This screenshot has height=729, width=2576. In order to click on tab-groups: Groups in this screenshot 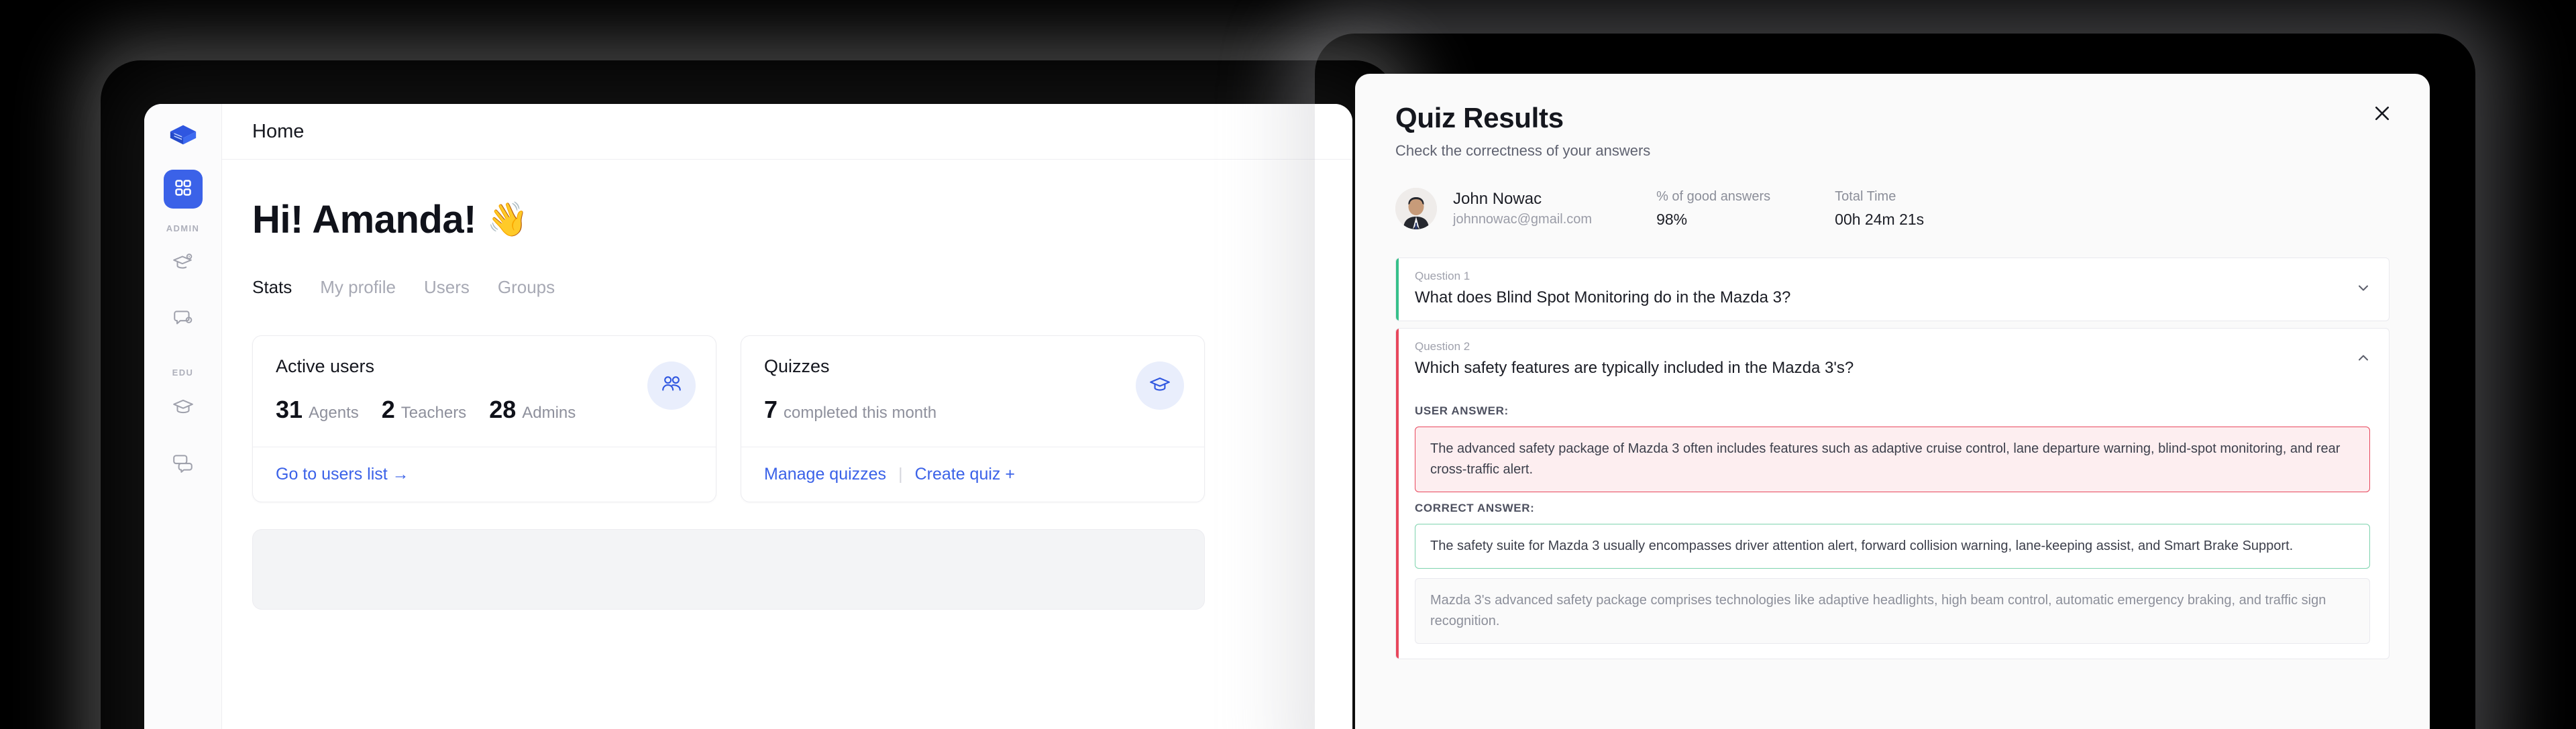, I will do `click(526, 289)`.